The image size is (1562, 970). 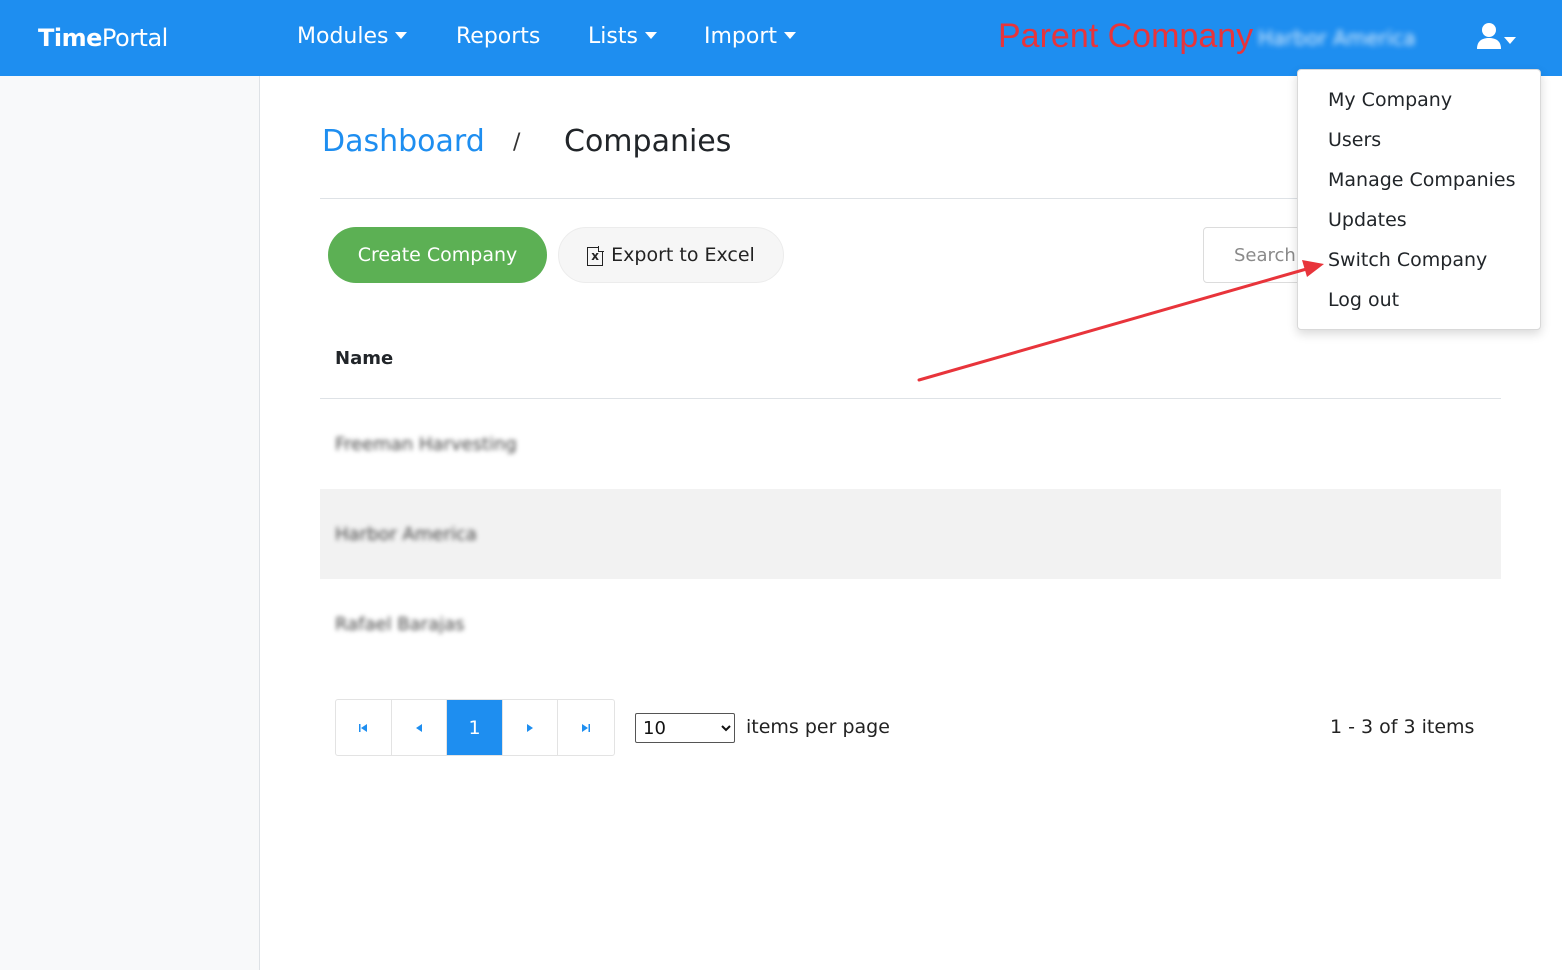 I want to click on user-menu-button, so click(x=1499, y=38).